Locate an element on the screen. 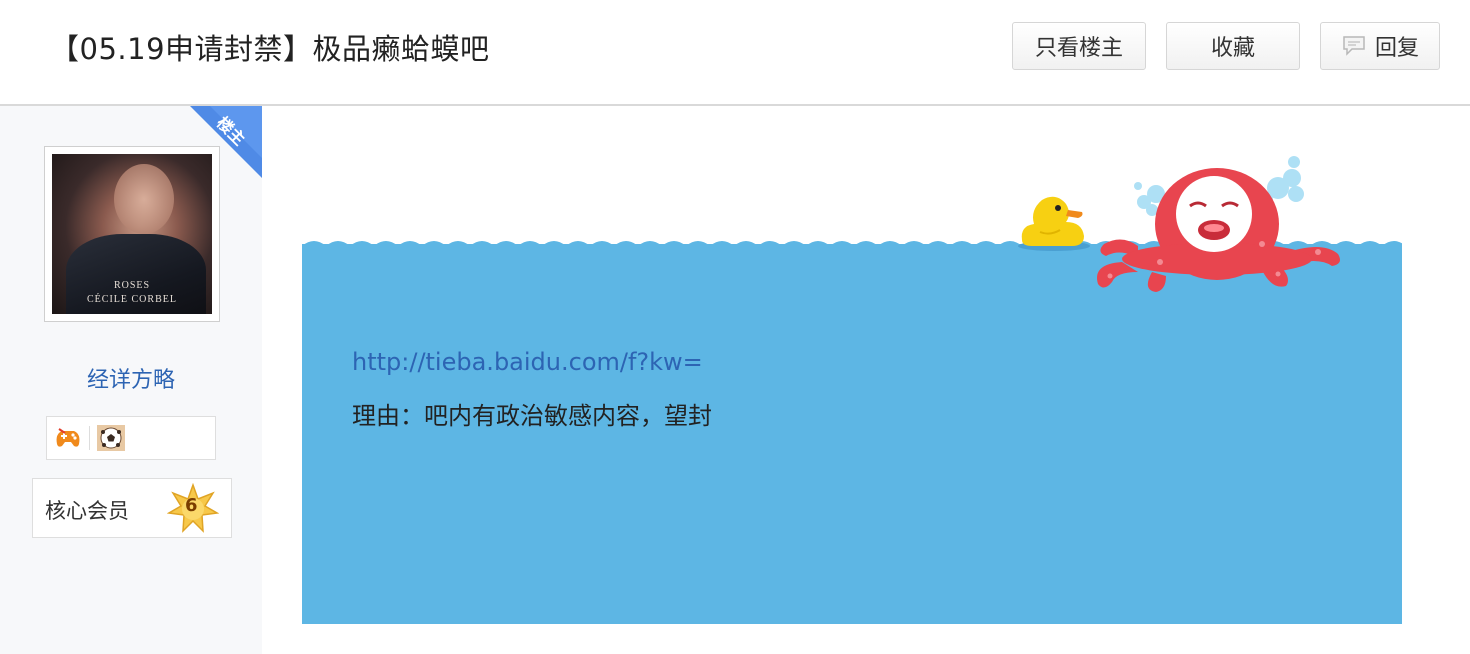  avatar-caption-artist: CÉCILE CORBEL is located at coordinates (132, 299).